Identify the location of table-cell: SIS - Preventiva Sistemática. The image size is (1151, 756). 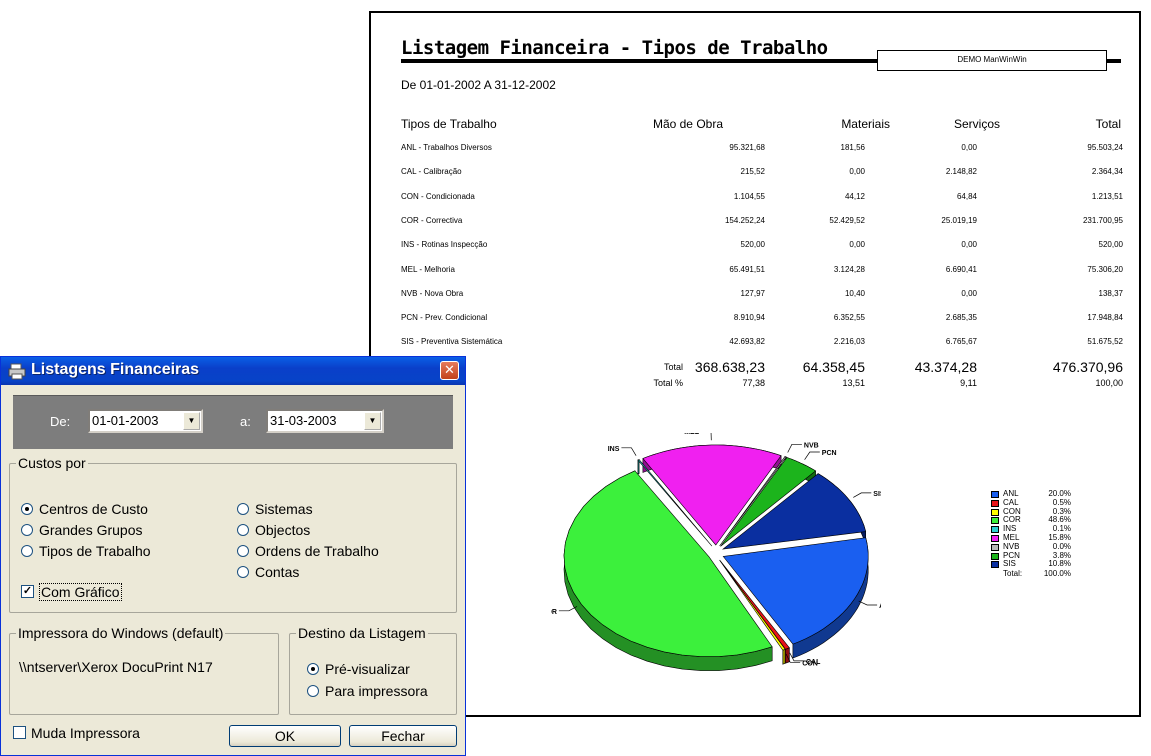
(452, 342).